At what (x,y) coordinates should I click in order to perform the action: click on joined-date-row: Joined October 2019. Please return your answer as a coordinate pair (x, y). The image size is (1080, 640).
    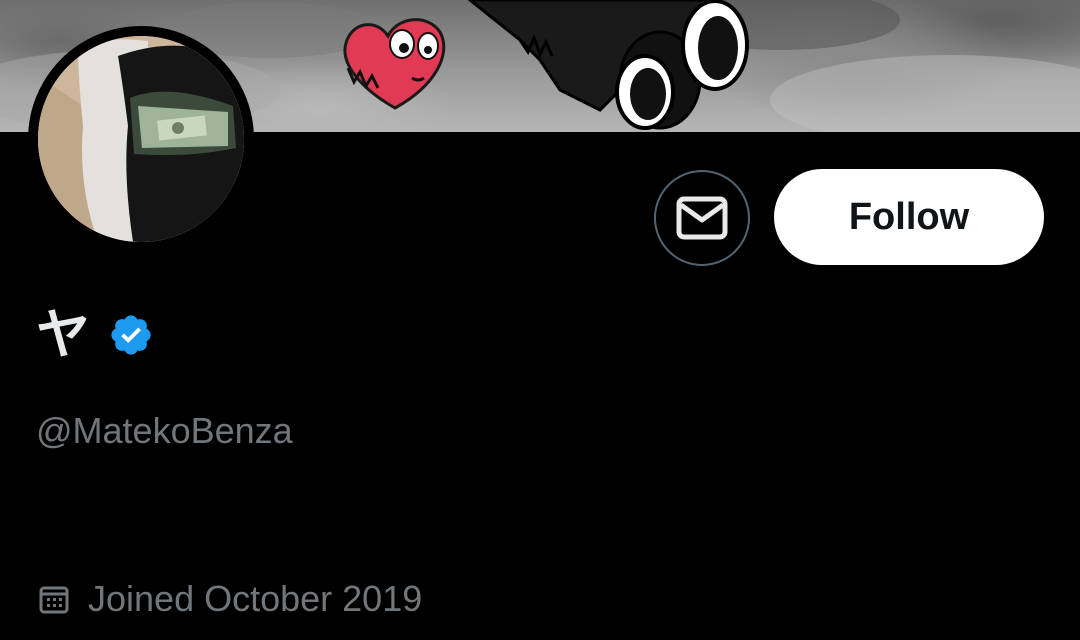
    Looking at the image, I should click on (230, 599).